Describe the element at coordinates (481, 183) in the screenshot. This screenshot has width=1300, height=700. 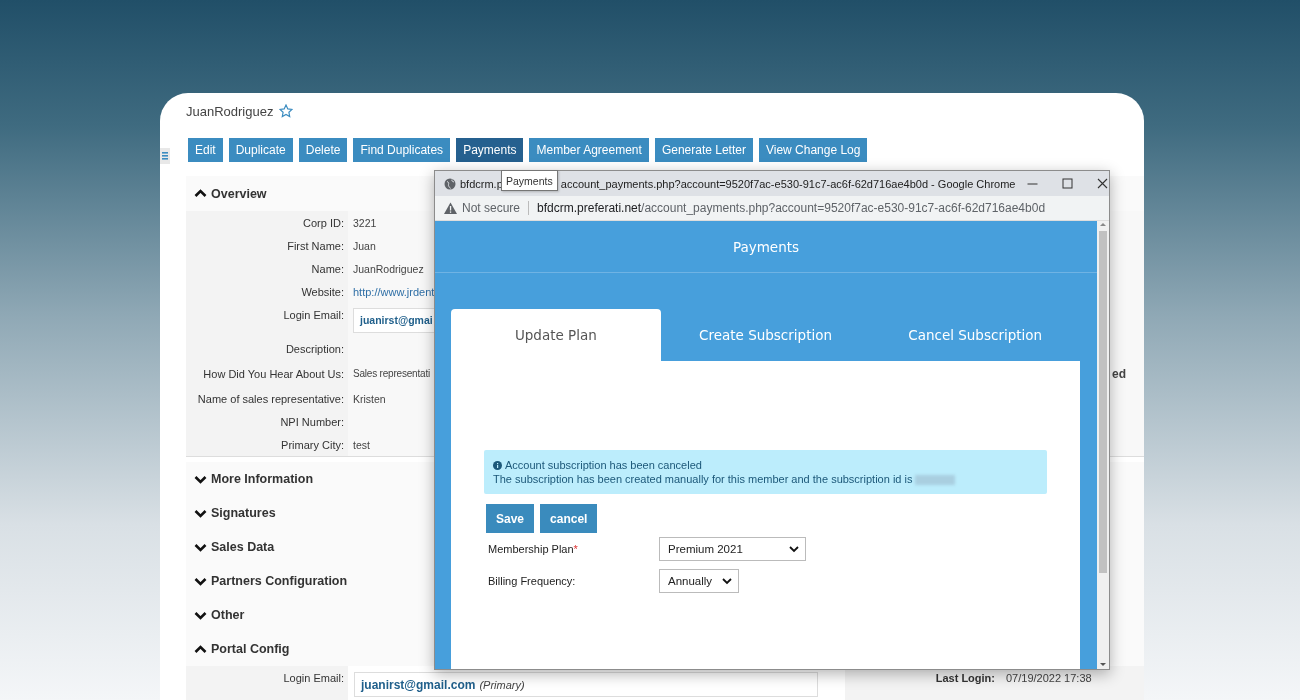
I see `window-title: bfdcrm.p` at that location.